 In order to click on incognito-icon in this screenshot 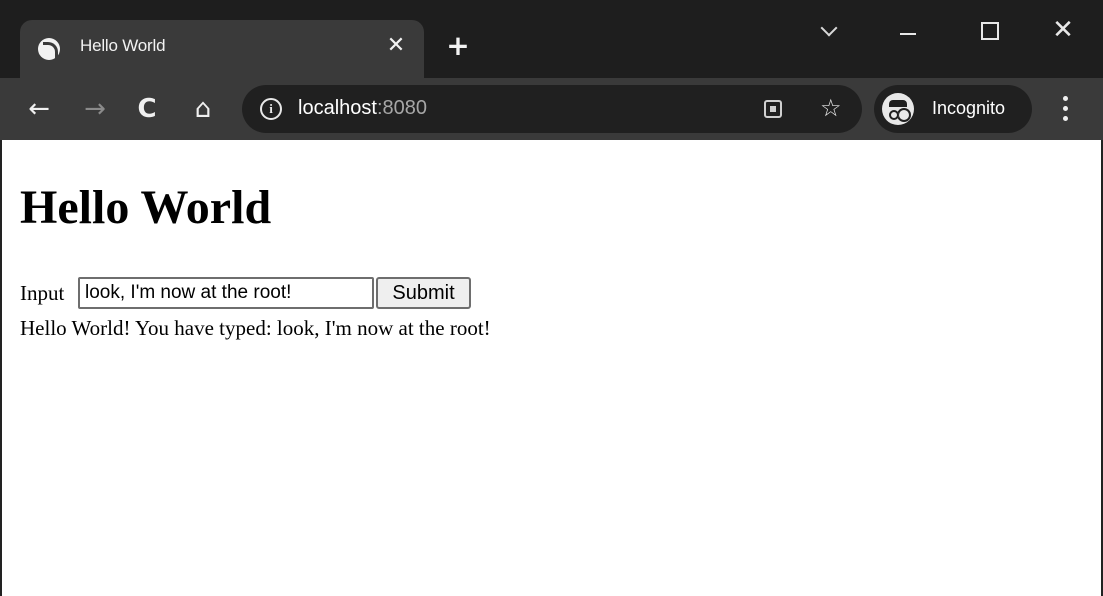, I will do `click(898, 109)`.